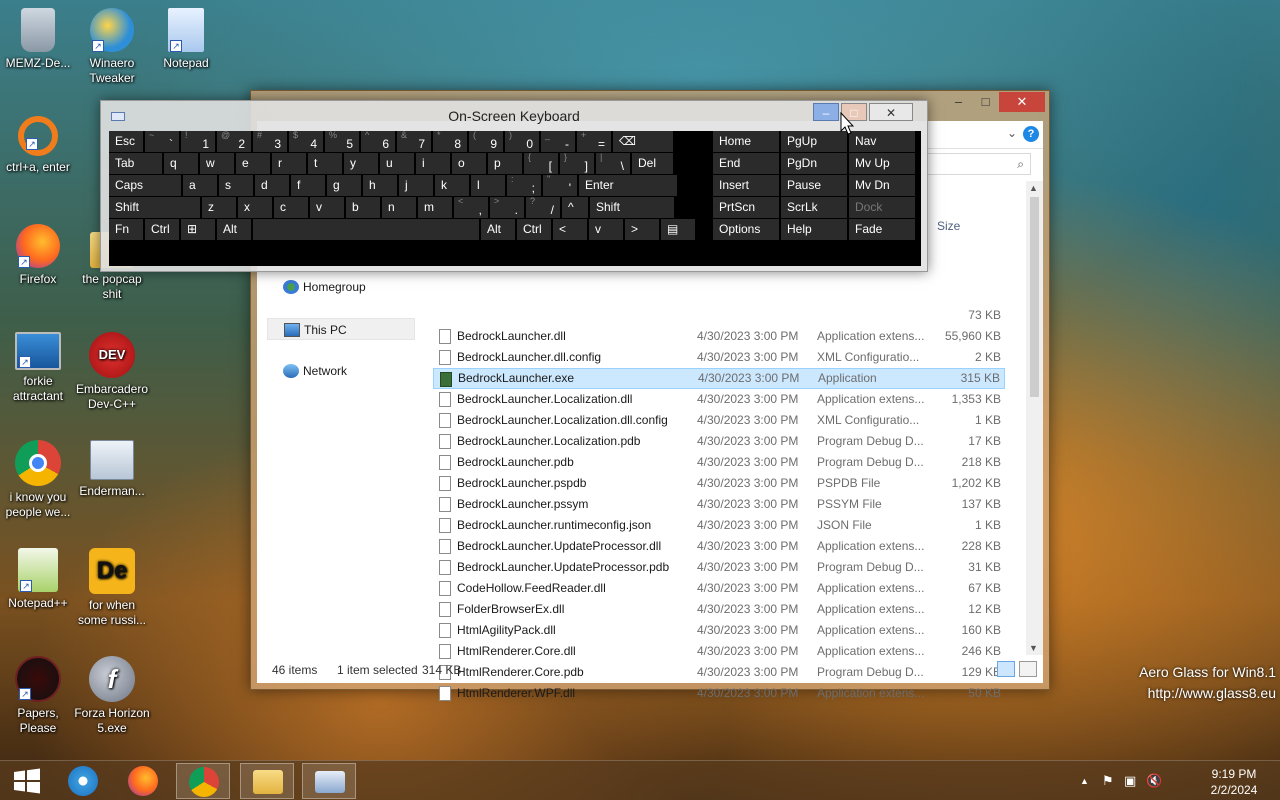 Image resolution: width=1280 pixels, height=800 pixels. What do you see at coordinates (826, 112) in the screenshot?
I see `osk-minimize-button: –` at bounding box center [826, 112].